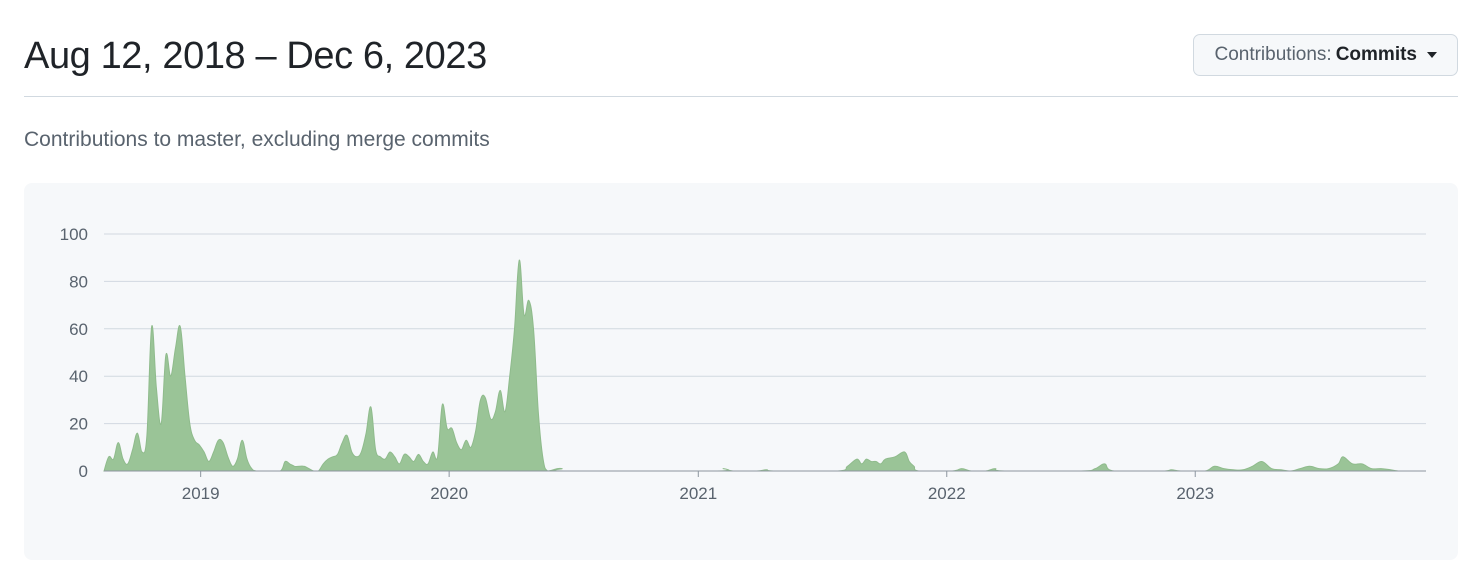  What do you see at coordinates (1432, 55) in the screenshot?
I see `caret-down-icon` at bounding box center [1432, 55].